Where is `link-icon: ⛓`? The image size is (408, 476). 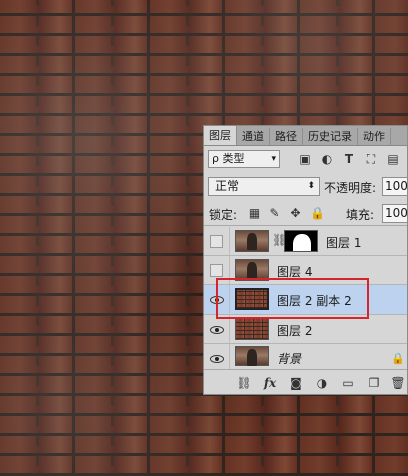 link-icon: ⛓ is located at coordinates (244, 383).